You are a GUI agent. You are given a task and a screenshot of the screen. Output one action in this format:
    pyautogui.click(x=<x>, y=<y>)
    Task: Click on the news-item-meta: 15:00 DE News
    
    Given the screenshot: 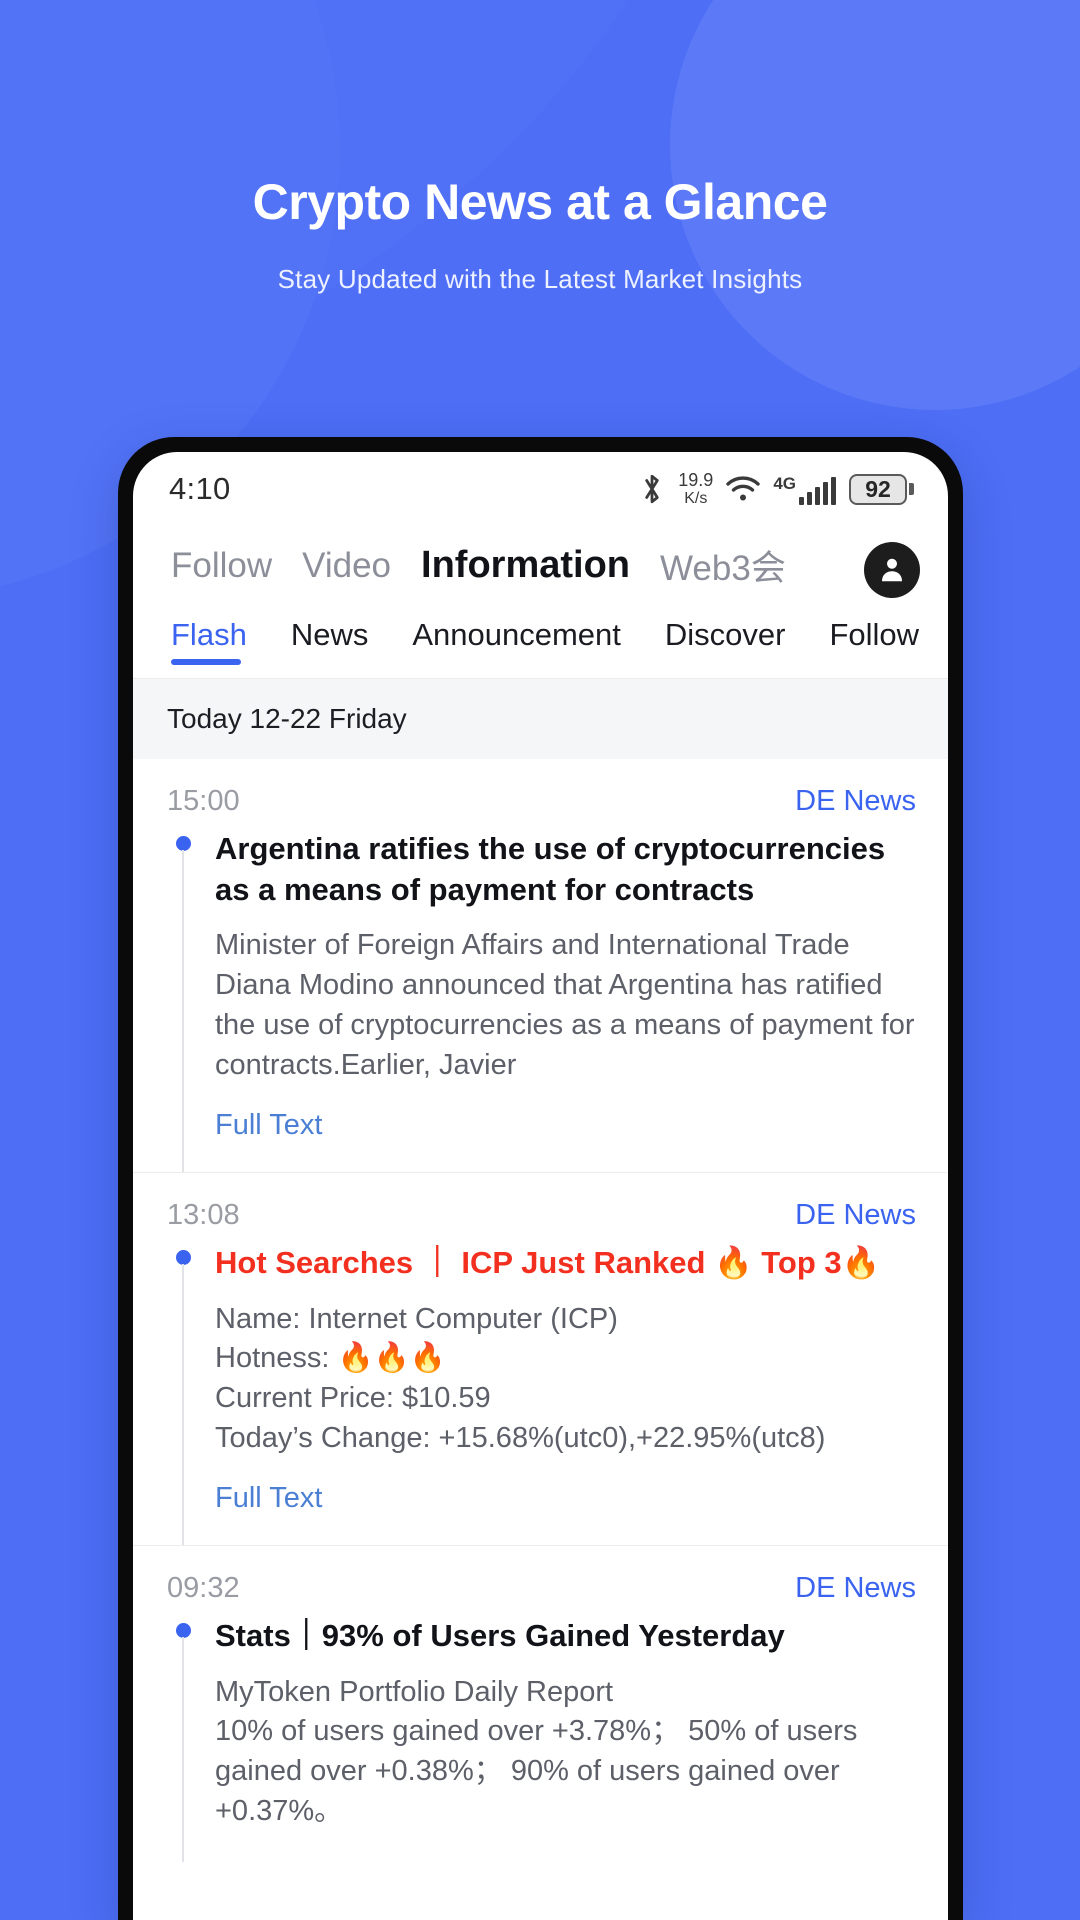 What is the action you would take?
    pyautogui.click(x=541, y=801)
    